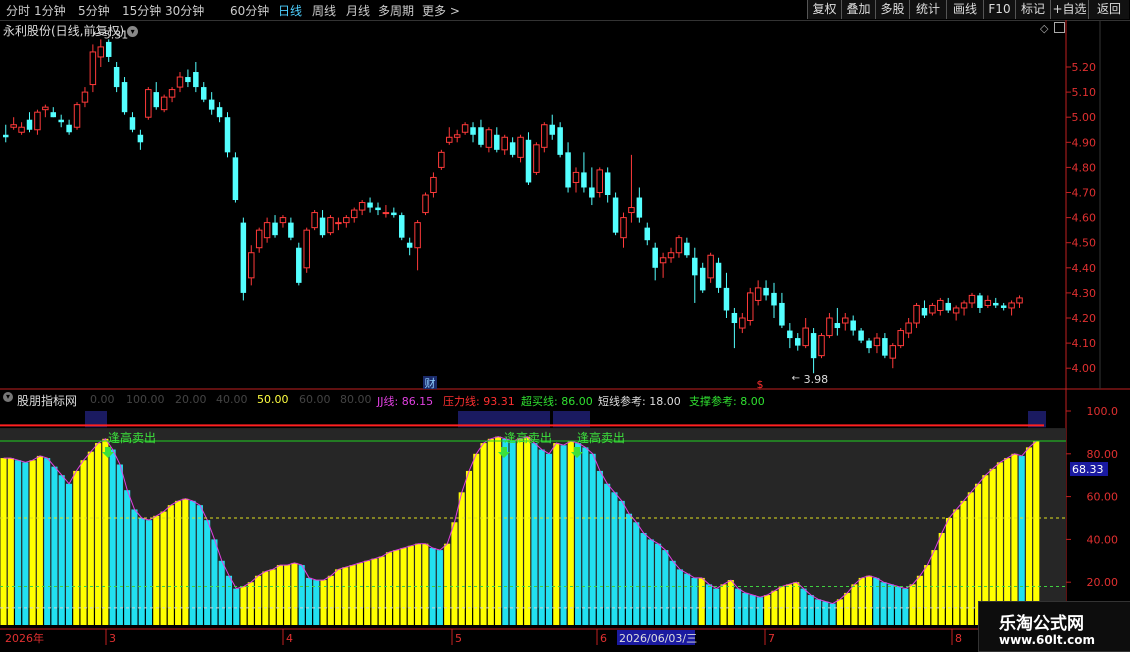  I want to click on low-marker-label: 3.98, so click(816, 379).